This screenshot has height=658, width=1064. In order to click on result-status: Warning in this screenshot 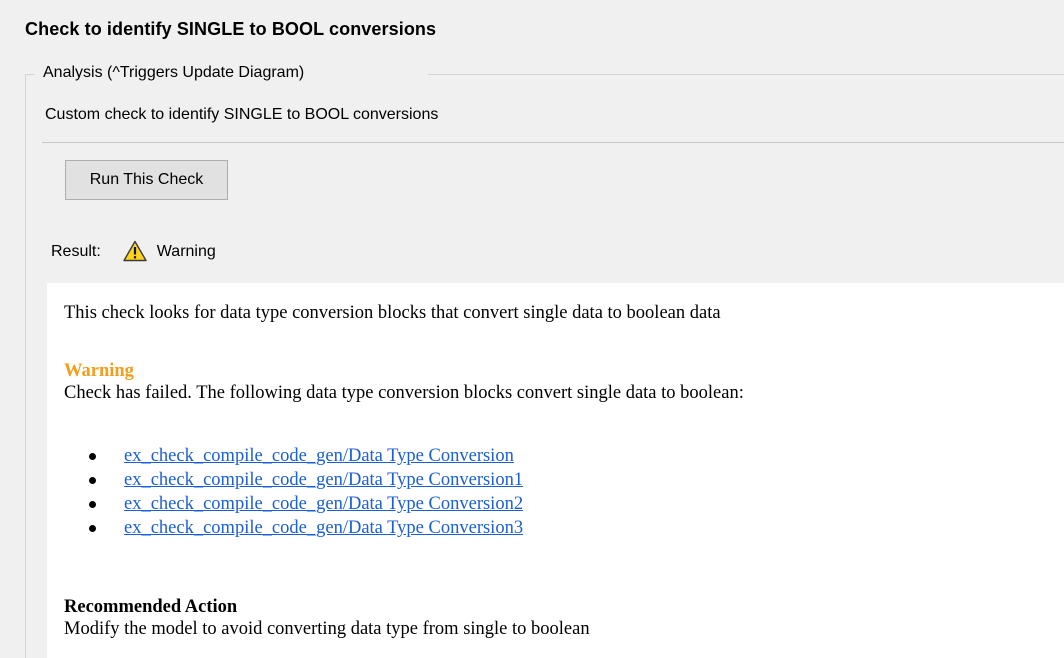, I will do `click(186, 251)`.